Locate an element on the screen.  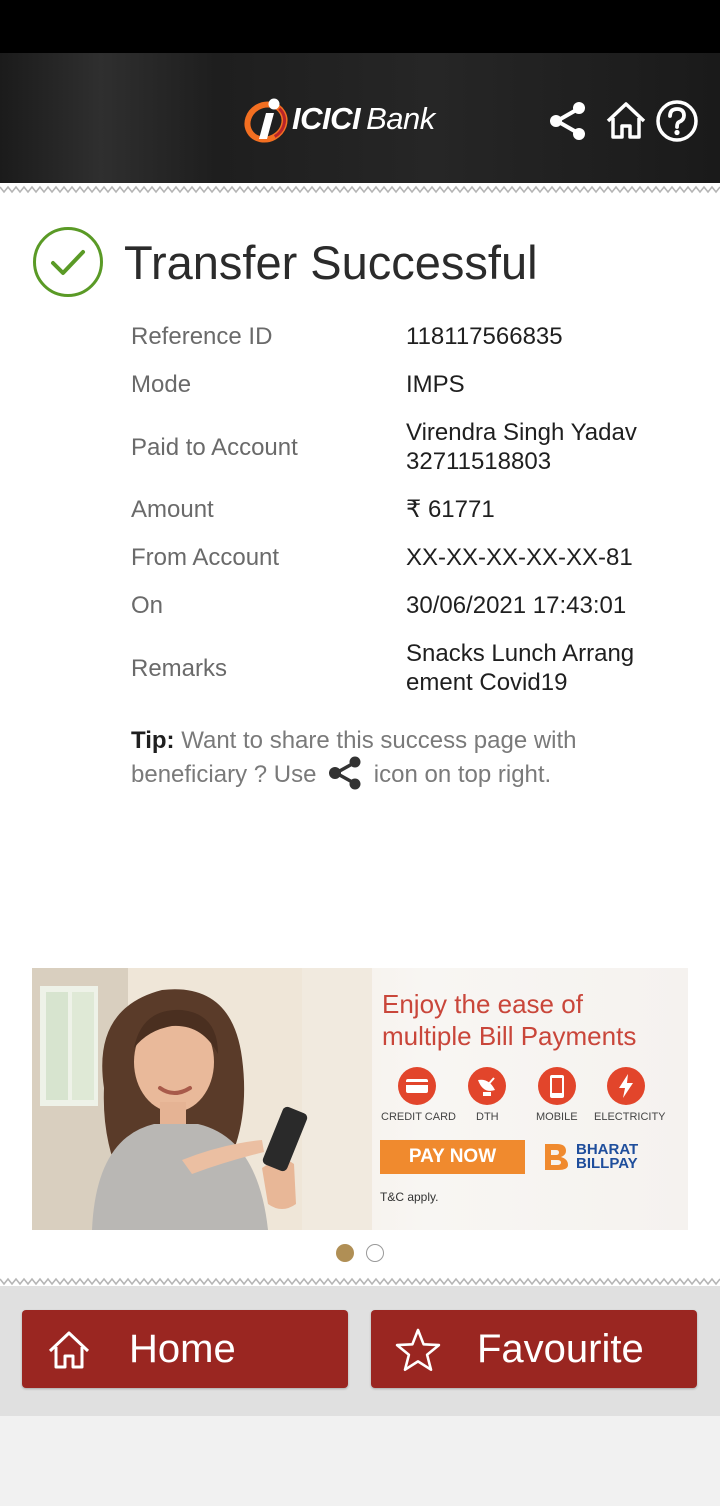
payee-name-value: Virendra Singh Yadav is located at coordinates (521, 432).